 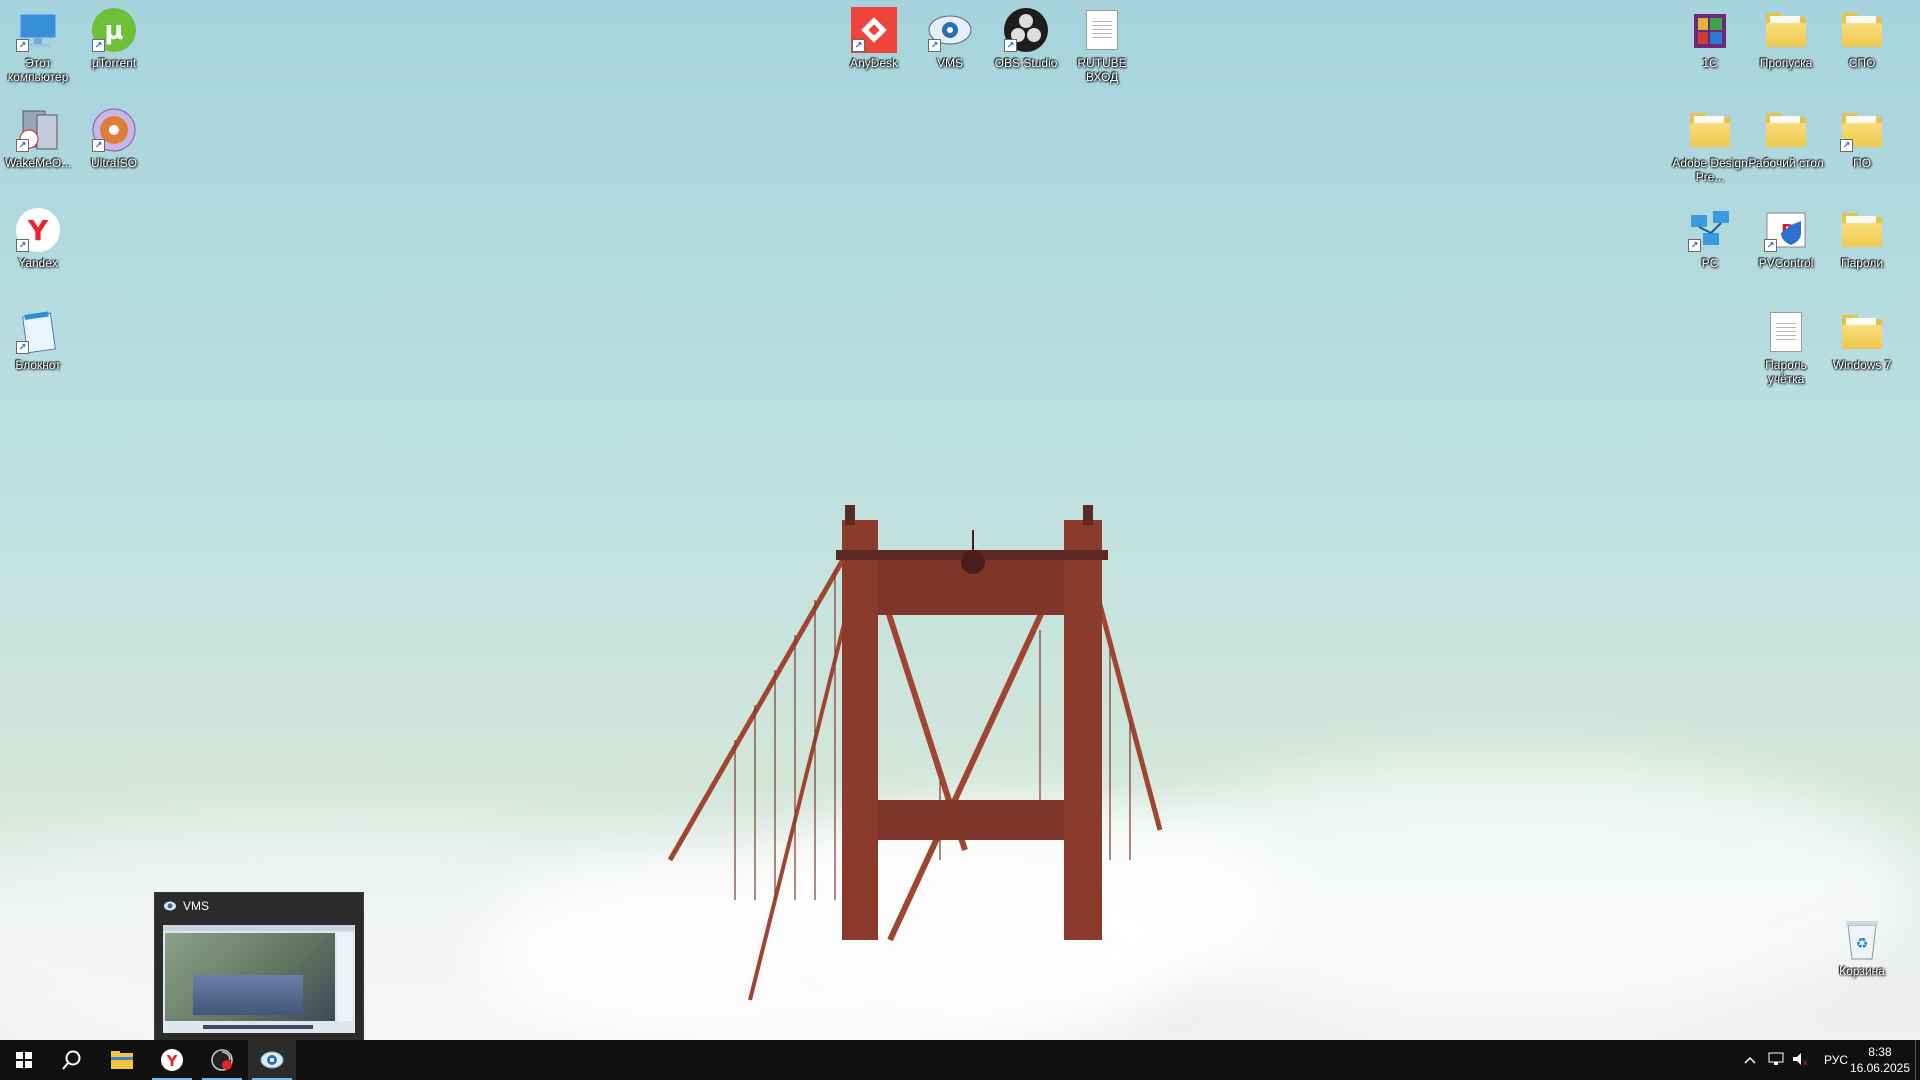 What do you see at coordinates (259, 979) in the screenshot?
I see `thumbnail-preview-image` at bounding box center [259, 979].